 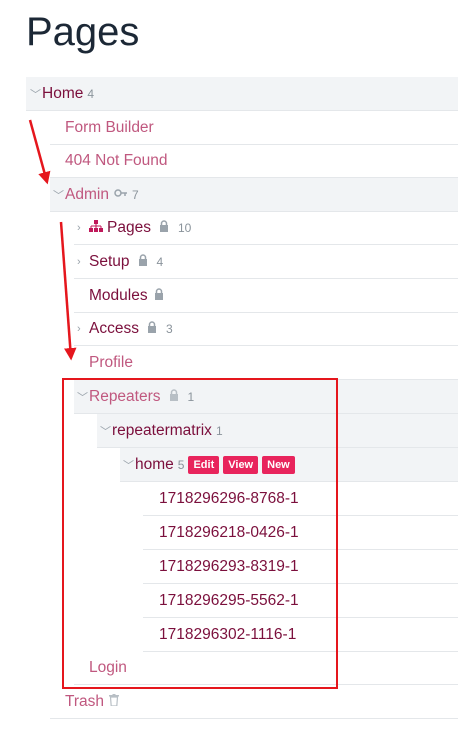 What do you see at coordinates (154, 465) in the screenshot?
I see `tree-item-home-repeater-label: home` at bounding box center [154, 465].